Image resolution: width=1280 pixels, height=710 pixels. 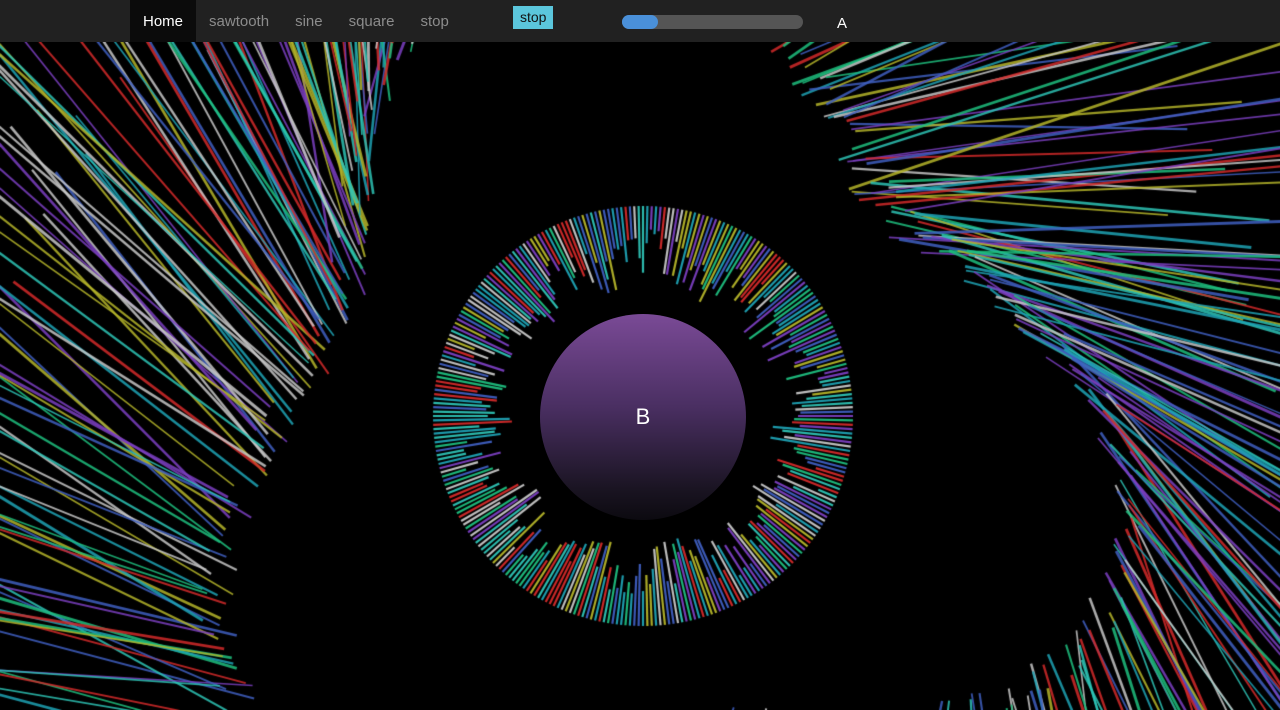 What do you see at coordinates (842, 23) in the screenshot?
I see `marker-label-a: A` at bounding box center [842, 23].